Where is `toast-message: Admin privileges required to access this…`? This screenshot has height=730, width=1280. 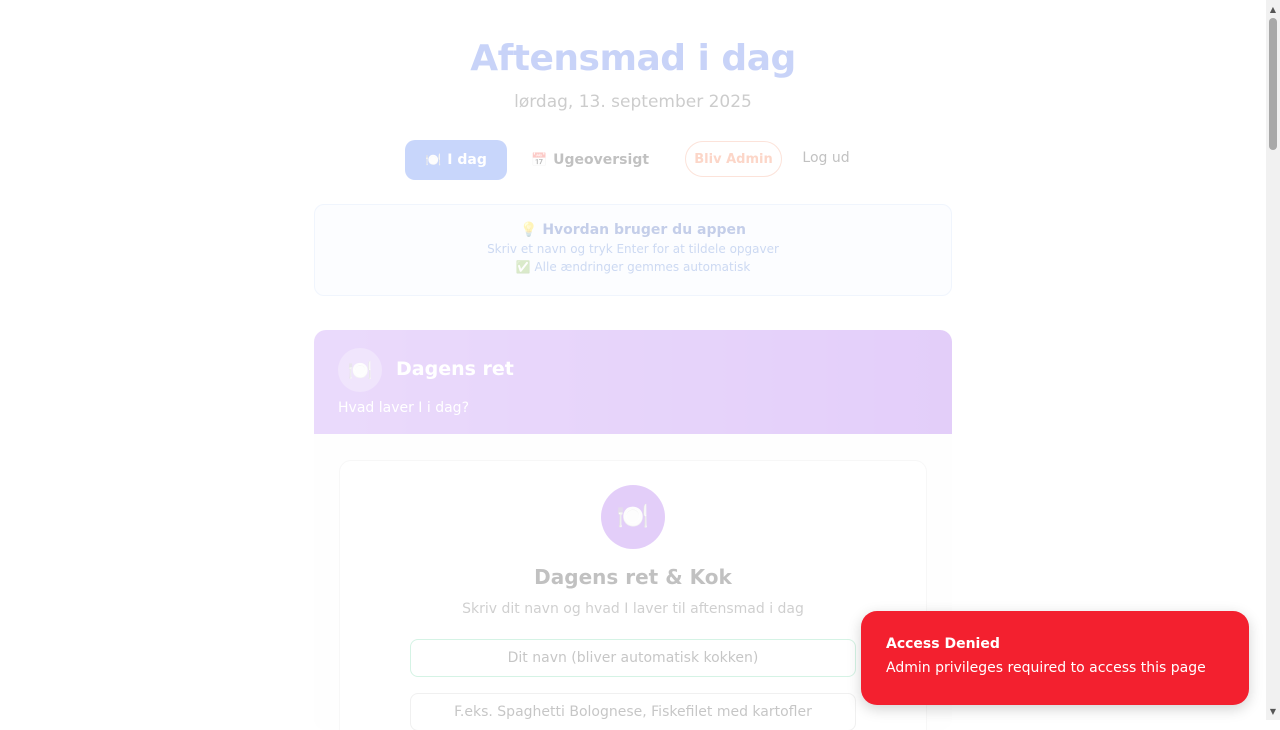 toast-message: Admin privileges required to access this… is located at coordinates (1046, 668).